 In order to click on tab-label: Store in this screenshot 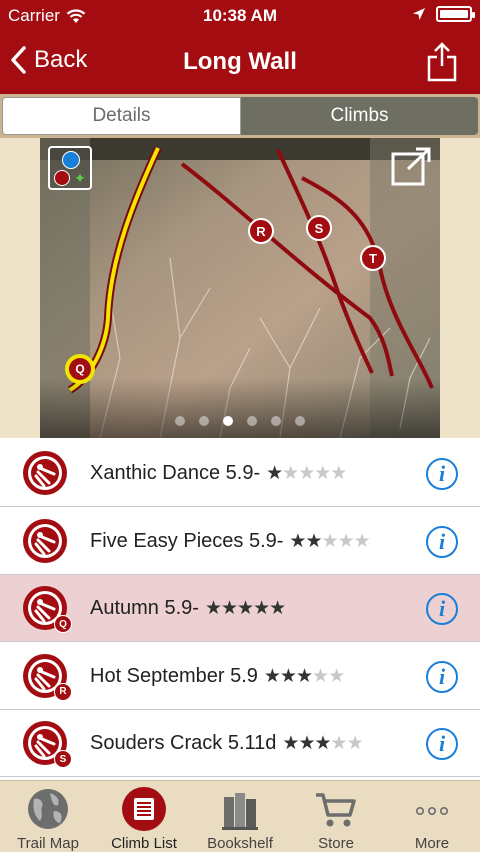, I will do `click(336, 843)`.